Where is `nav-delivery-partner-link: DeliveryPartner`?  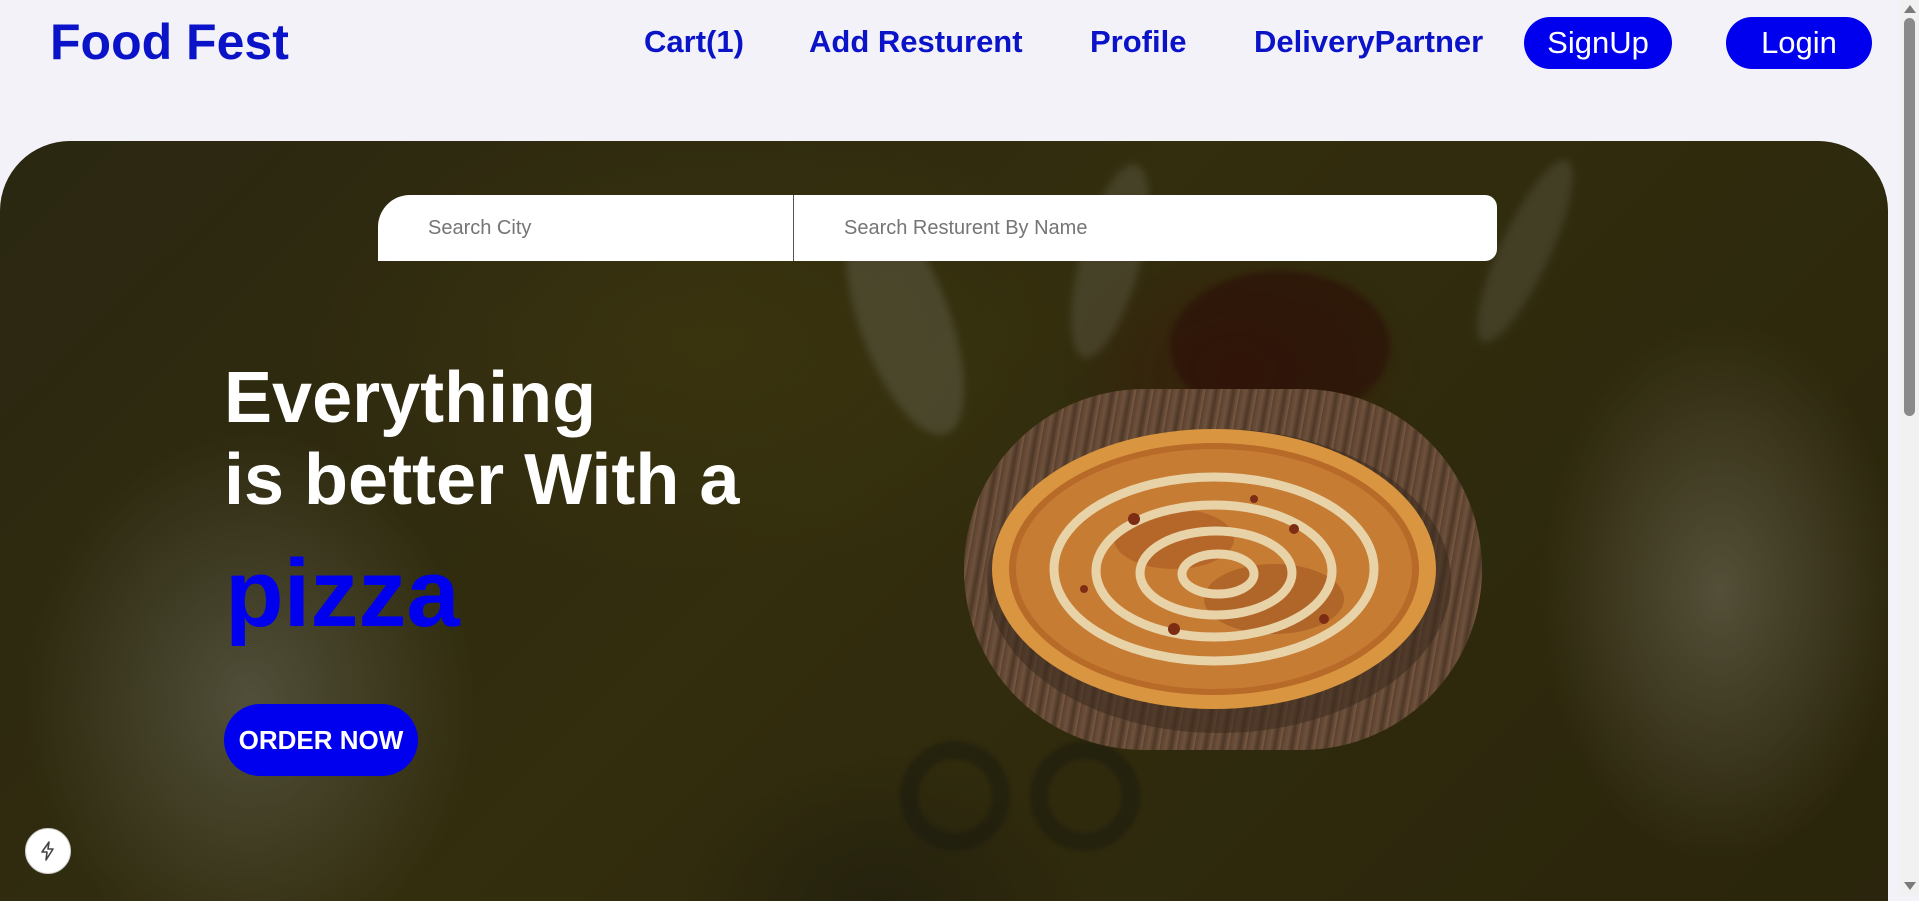
nav-delivery-partner-link: DeliveryPartner is located at coordinates (1368, 42).